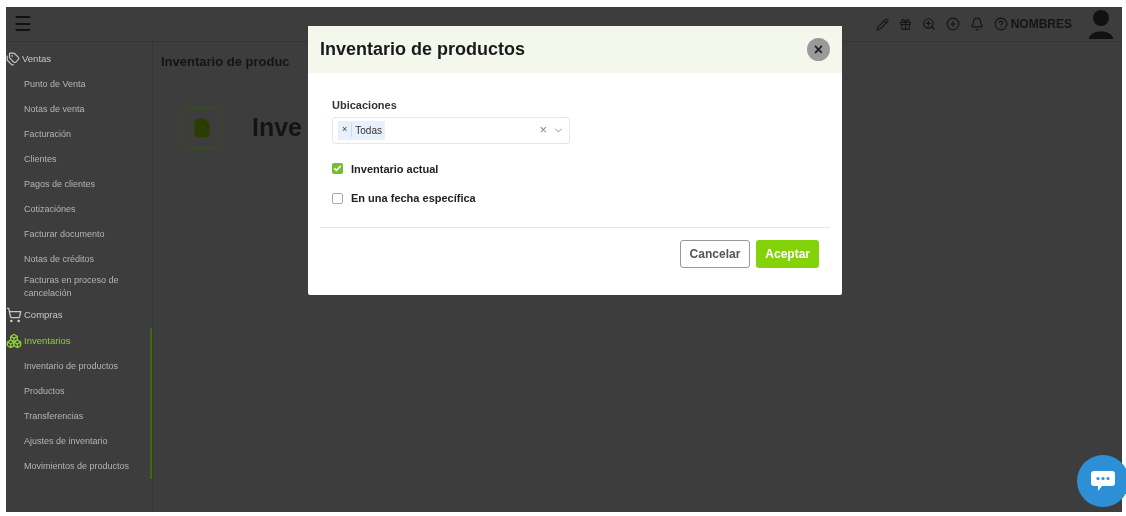 This screenshot has width=1126, height=516. I want to click on option-label: Inventario actual, so click(395, 168).